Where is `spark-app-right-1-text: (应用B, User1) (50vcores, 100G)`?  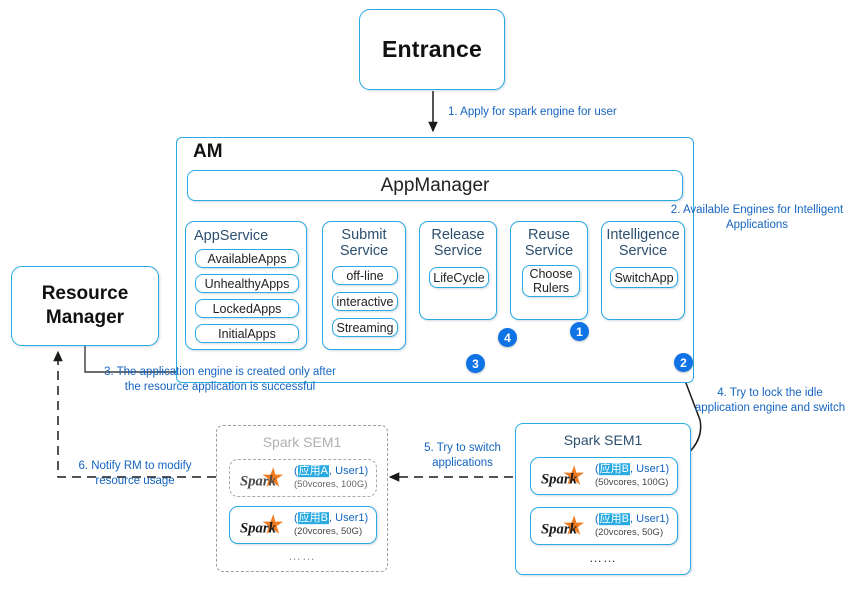
spark-app-right-1-text: (应用B, User1) (50vcores, 100G) is located at coordinates (632, 476).